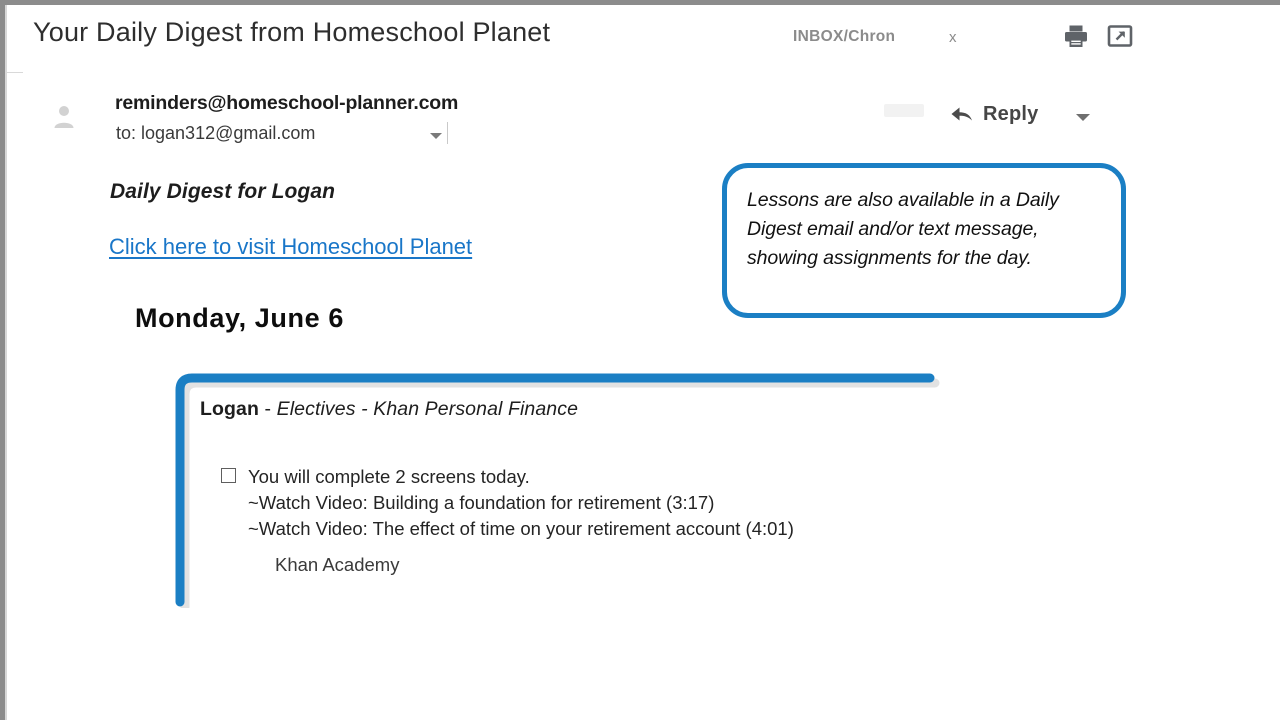 This screenshot has height=720, width=1280. I want to click on remove-label-button: x, so click(953, 37).